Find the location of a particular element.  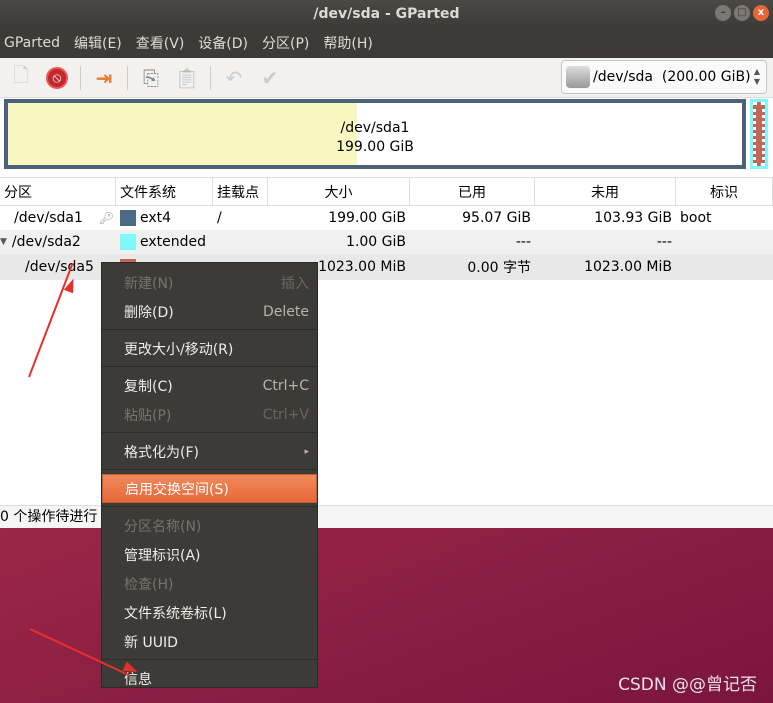

disk-map-sda1: /dev/sda1 199.00 GiB is located at coordinates (375, 134).